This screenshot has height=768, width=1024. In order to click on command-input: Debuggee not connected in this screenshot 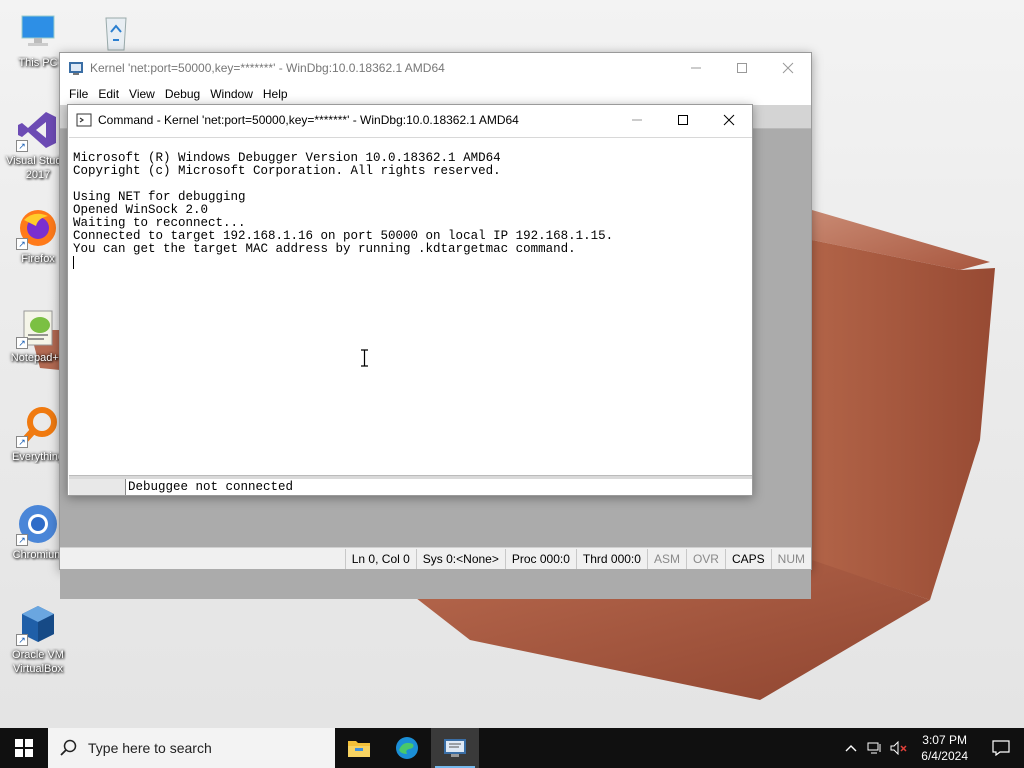, I will do `click(439, 487)`.